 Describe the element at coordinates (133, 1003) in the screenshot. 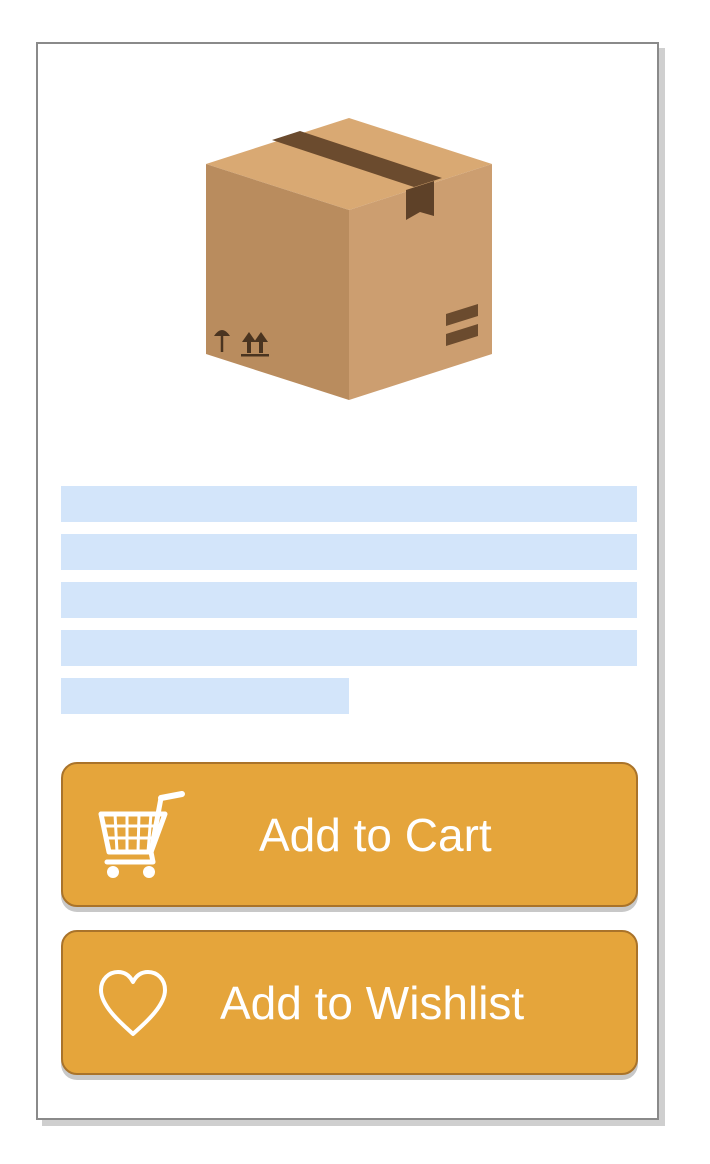

I see `heart-outline-icon` at that location.